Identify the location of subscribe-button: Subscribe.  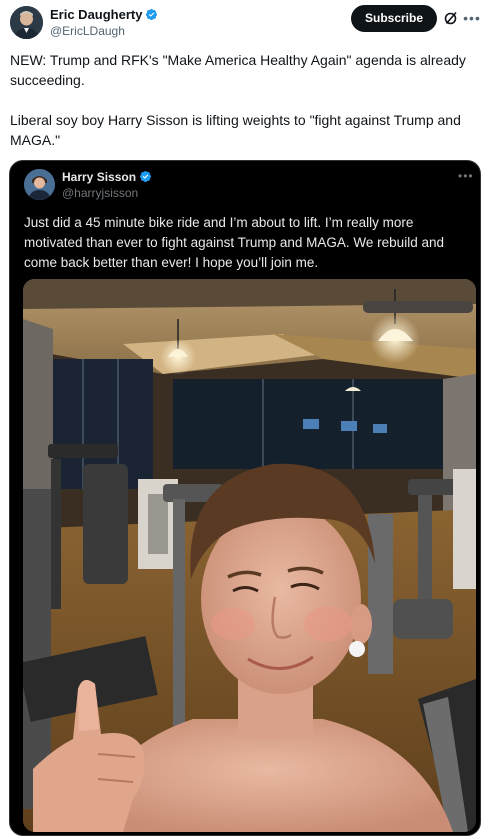
(394, 18).